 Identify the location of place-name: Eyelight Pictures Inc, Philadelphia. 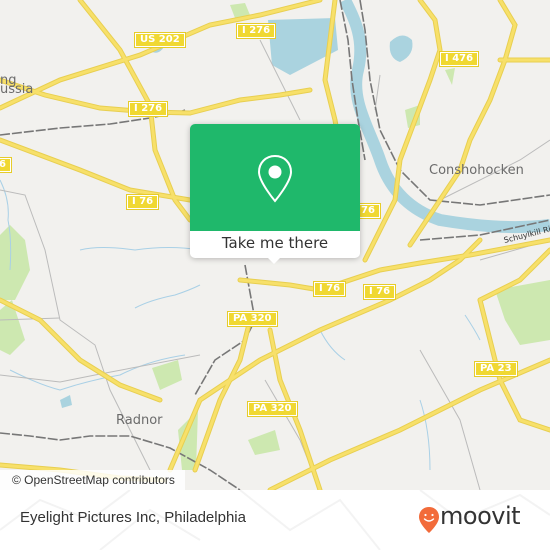
(133, 517).